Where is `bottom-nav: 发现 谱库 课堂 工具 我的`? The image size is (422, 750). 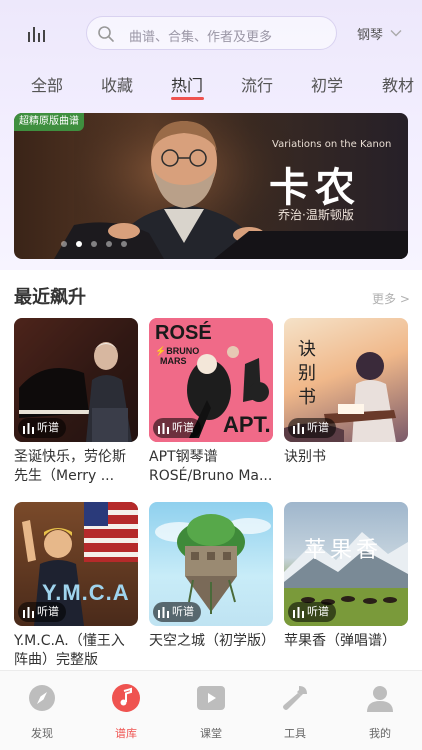
bottom-nav: 发现 谱库 课堂 工具 我的 is located at coordinates (211, 710).